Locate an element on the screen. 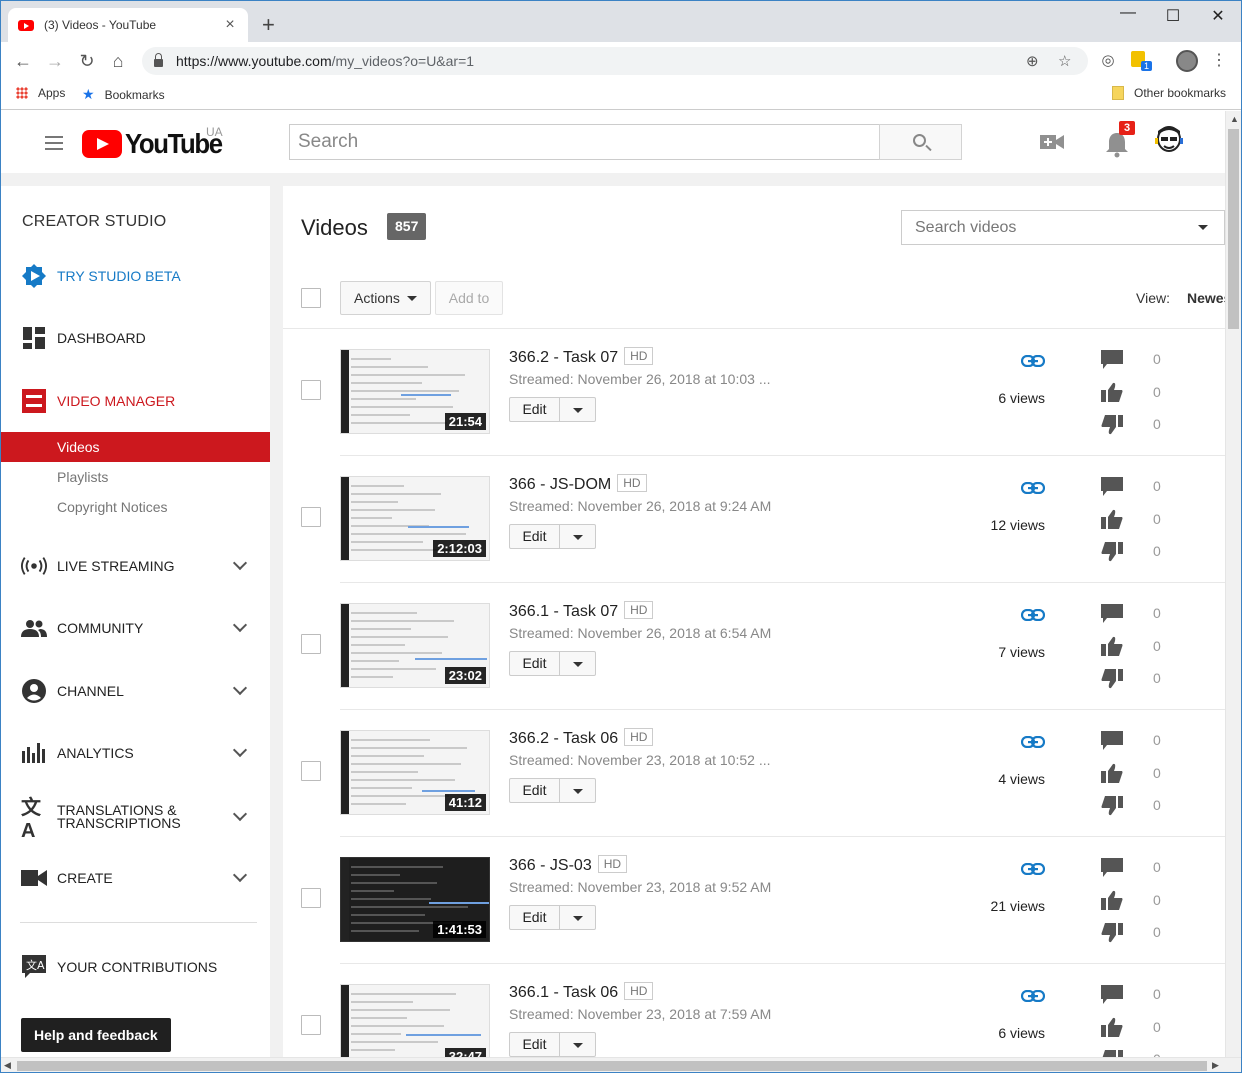 Image resolution: width=1242 pixels, height=1073 pixels. zoom-icon: ⊕ is located at coordinates (1032, 61).